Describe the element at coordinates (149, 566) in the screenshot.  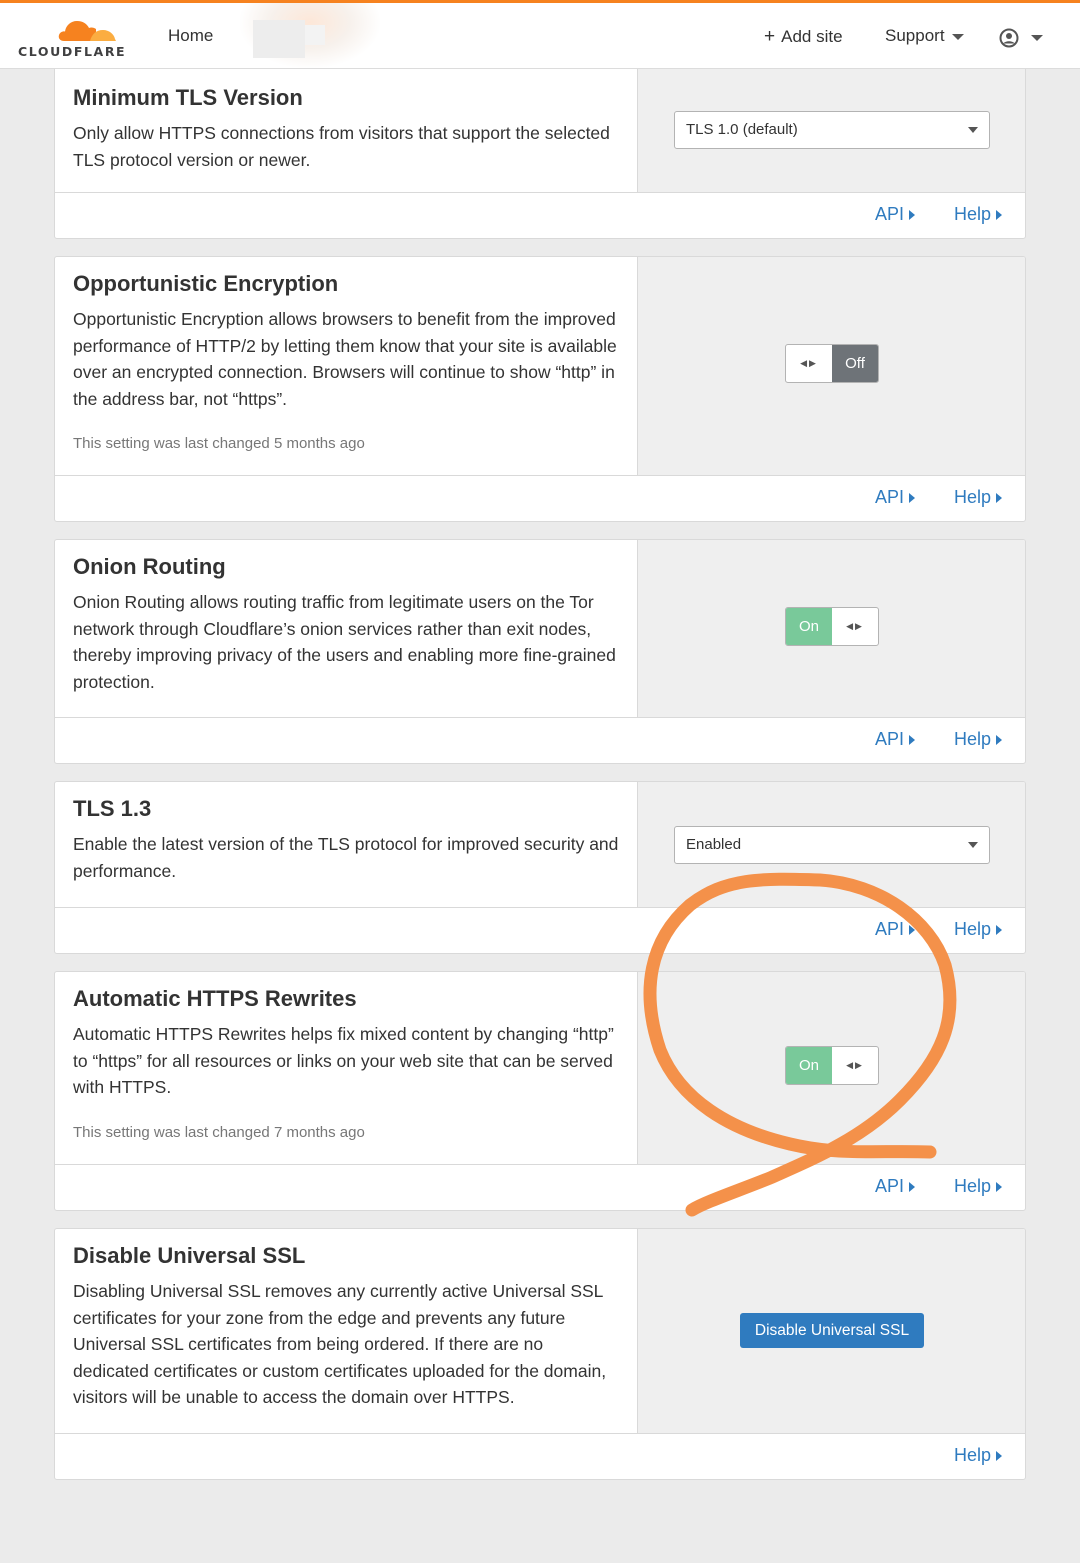
I see `card-title: Onion Routing` at that location.